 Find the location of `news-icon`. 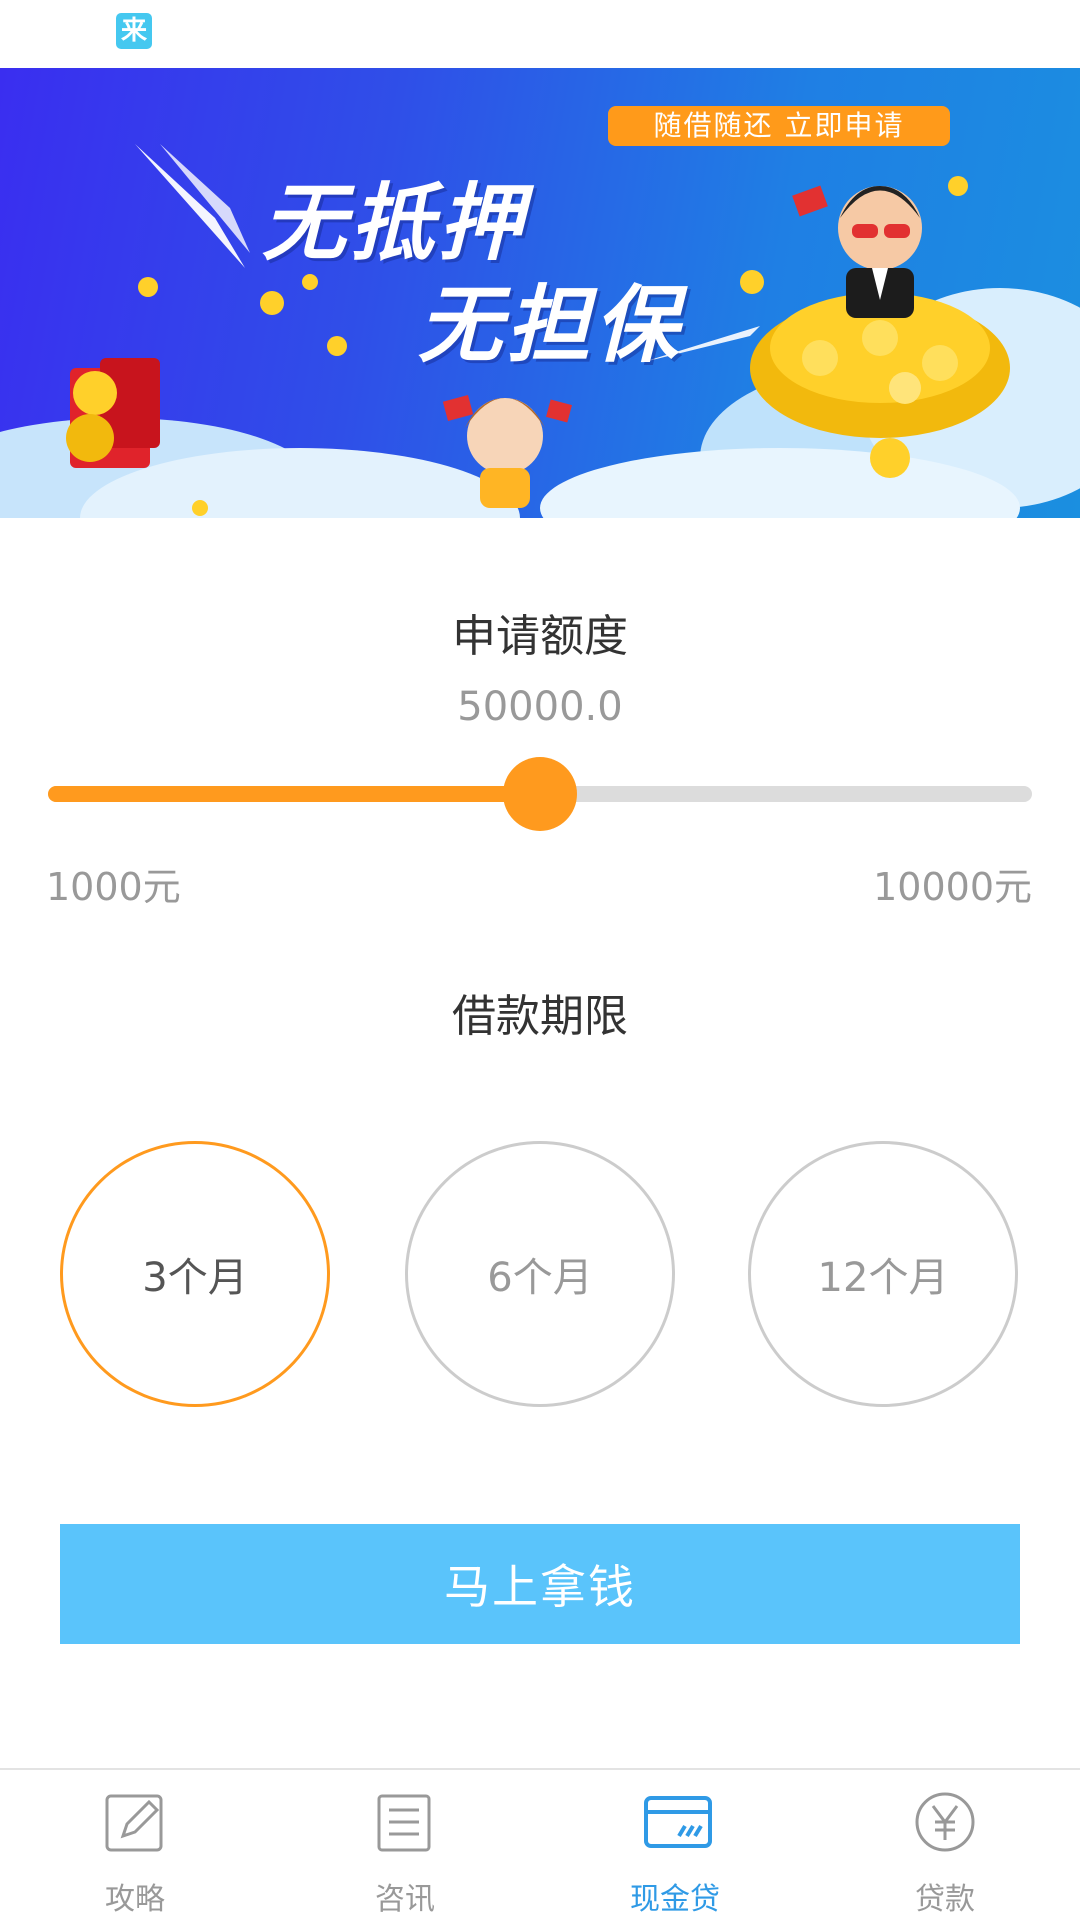

news-icon is located at coordinates (404, 1823).